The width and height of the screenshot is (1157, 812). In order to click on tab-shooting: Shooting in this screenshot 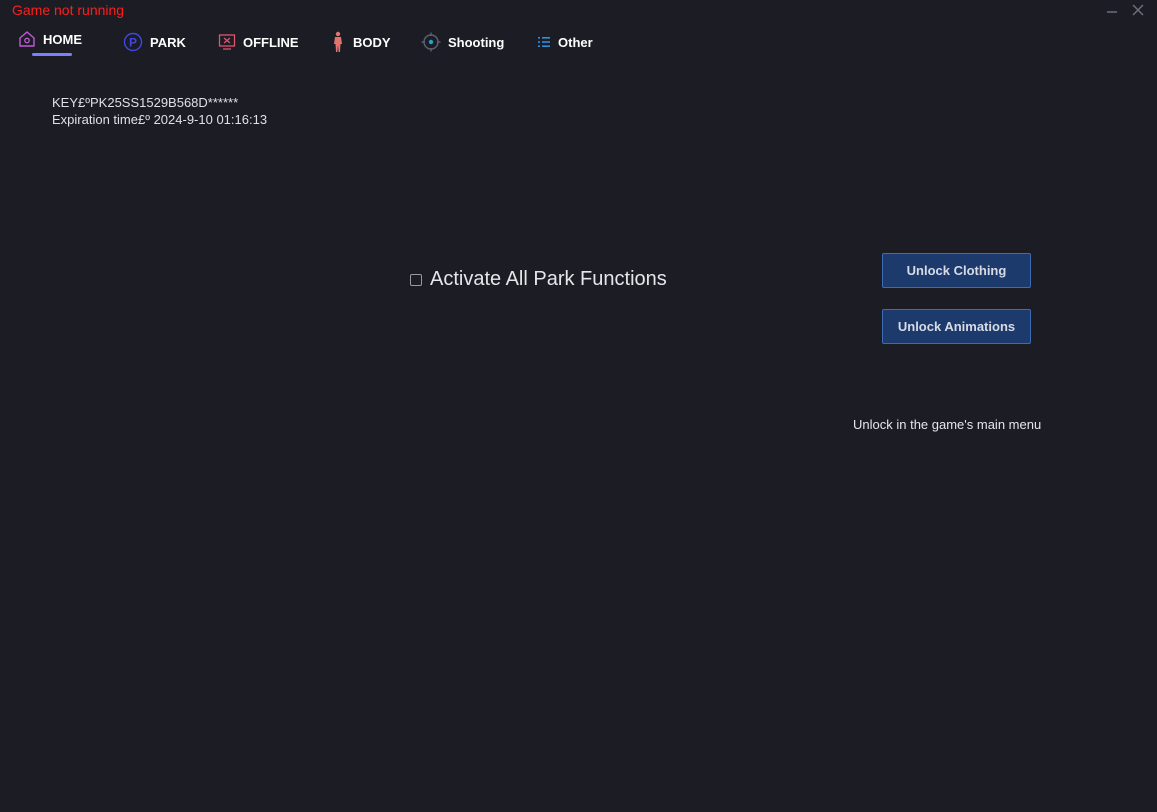, I will do `click(462, 42)`.